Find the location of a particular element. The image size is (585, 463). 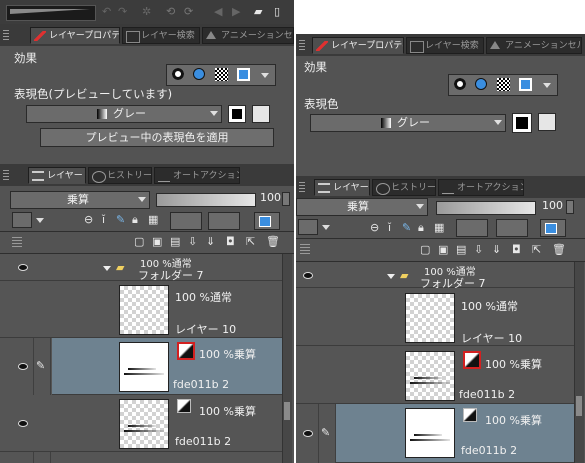

layer-scrollbar is located at coordinates (579, 362).